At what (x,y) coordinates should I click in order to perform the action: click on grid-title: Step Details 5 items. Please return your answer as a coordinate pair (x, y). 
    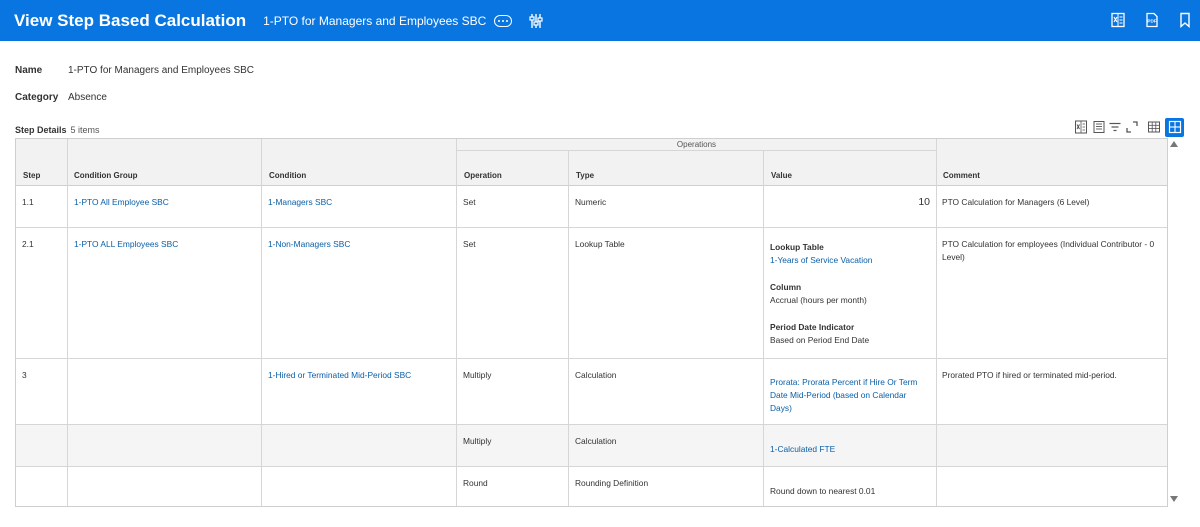
    Looking at the image, I should click on (57, 130).